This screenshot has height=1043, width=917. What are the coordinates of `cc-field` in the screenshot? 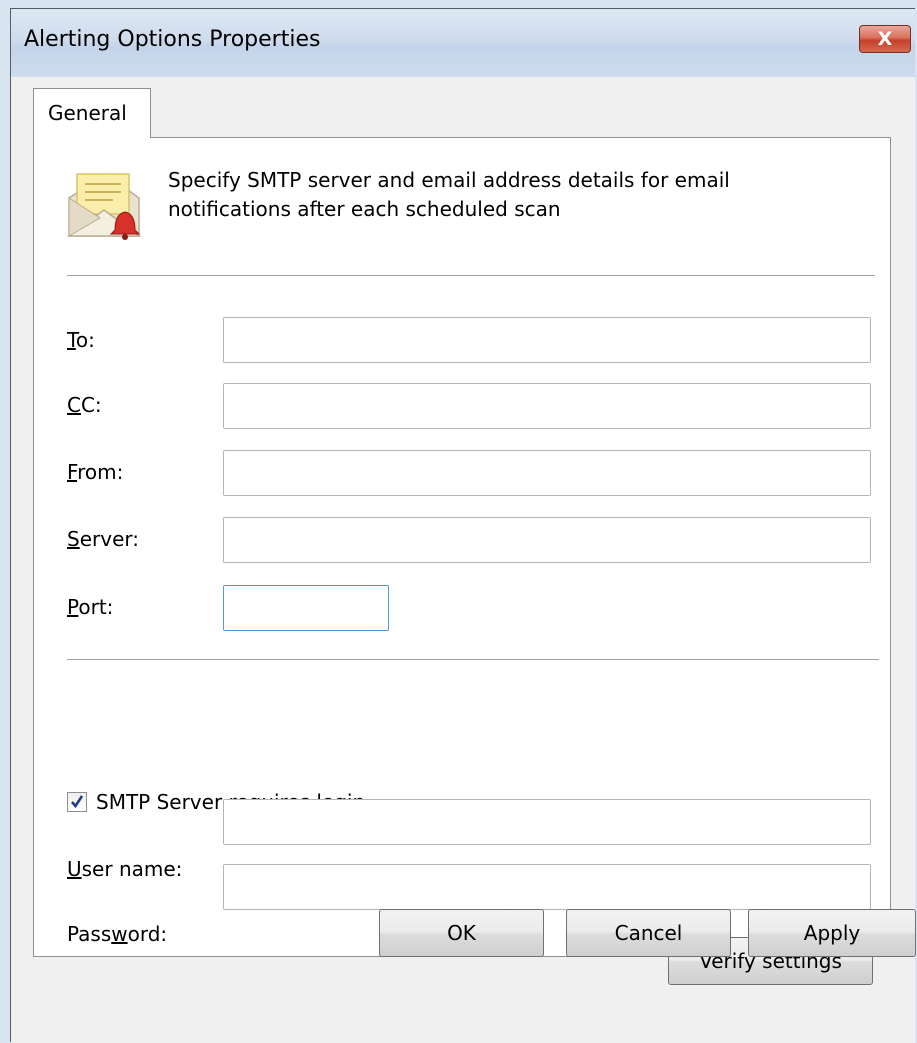 It's located at (547, 406).